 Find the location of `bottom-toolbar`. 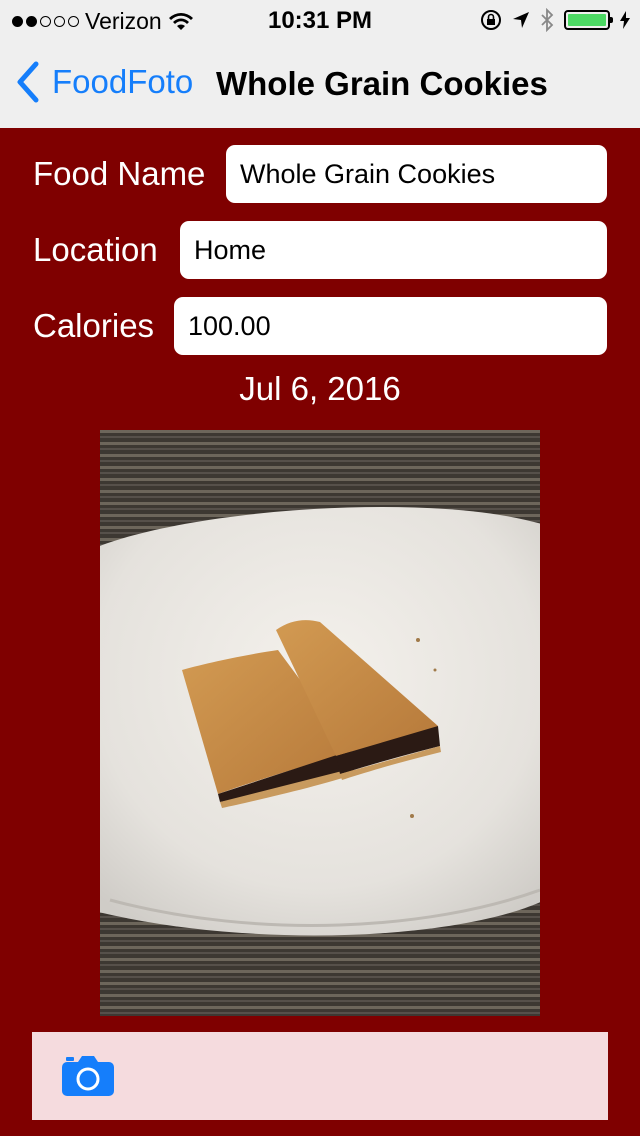

bottom-toolbar is located at coordinates (320, 1076).